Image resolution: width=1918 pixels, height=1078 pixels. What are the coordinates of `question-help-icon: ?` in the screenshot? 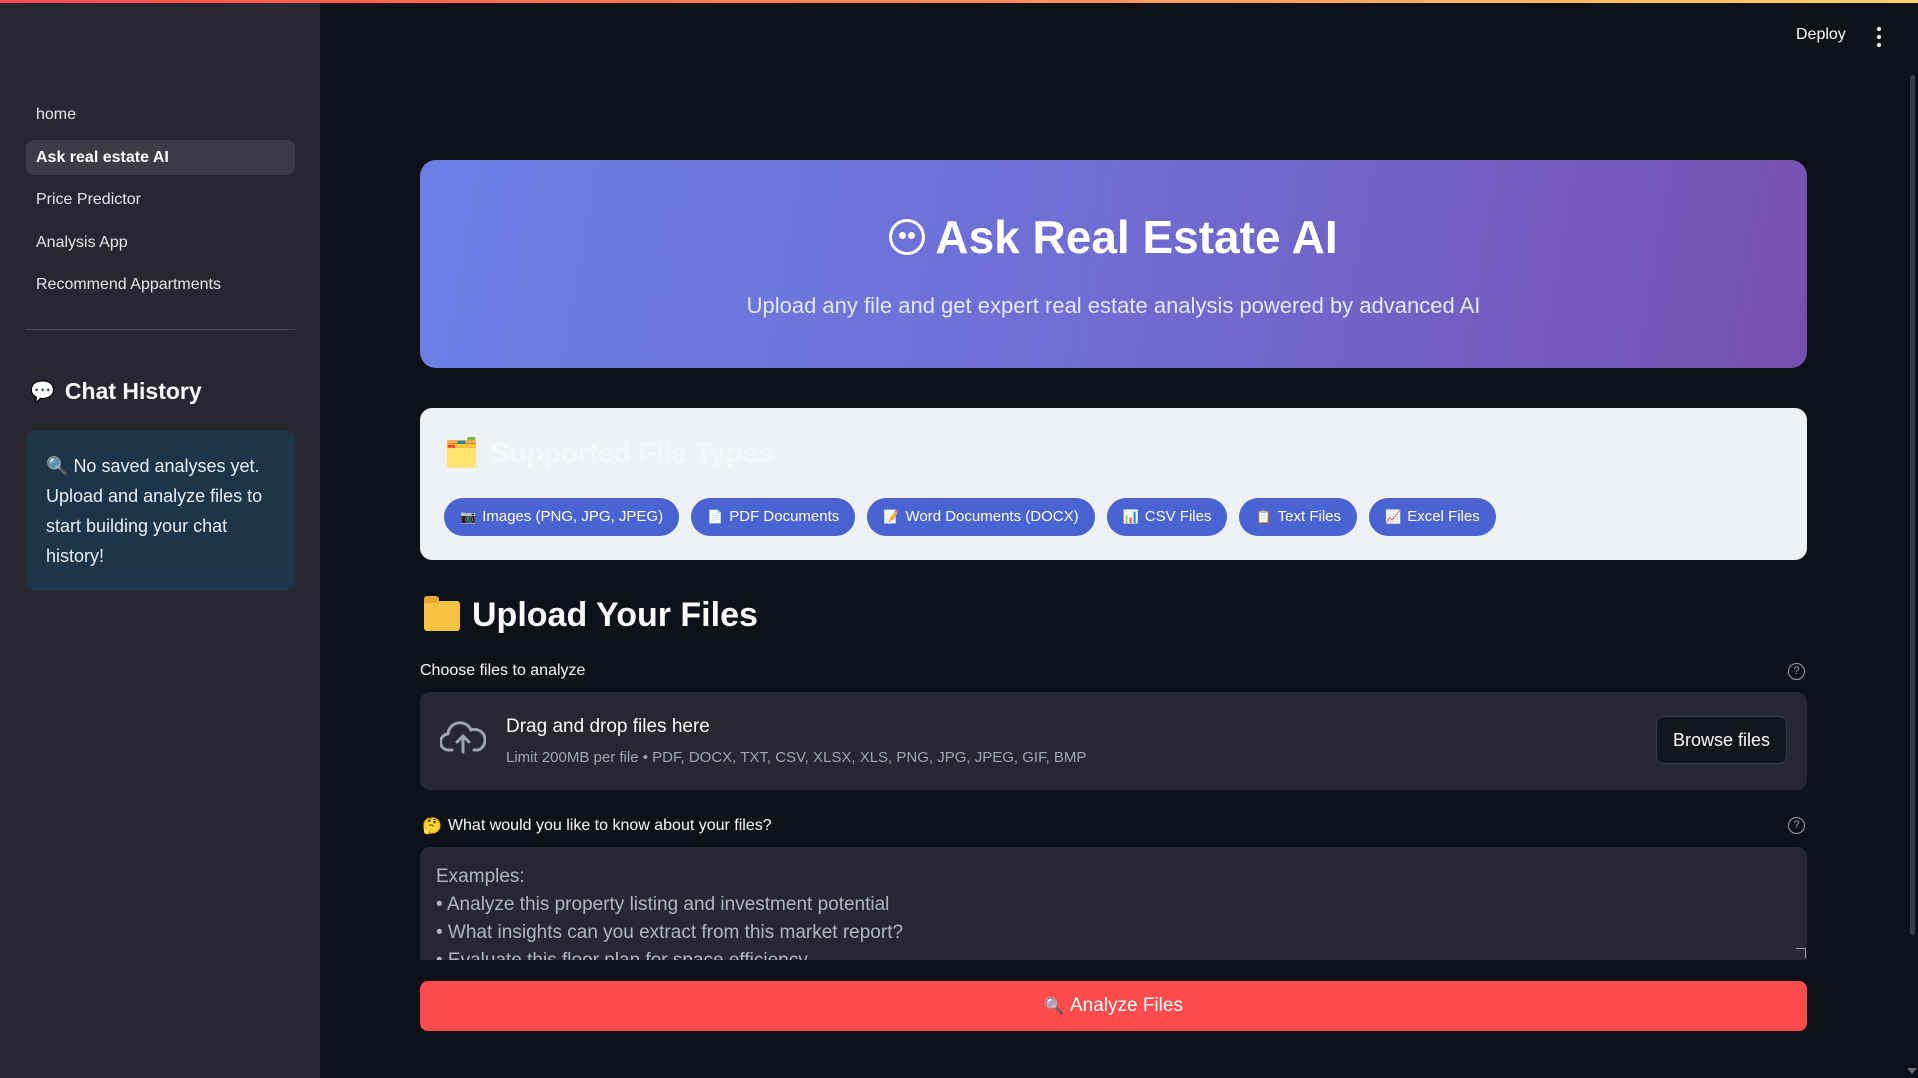 It's located at (1796, 825).